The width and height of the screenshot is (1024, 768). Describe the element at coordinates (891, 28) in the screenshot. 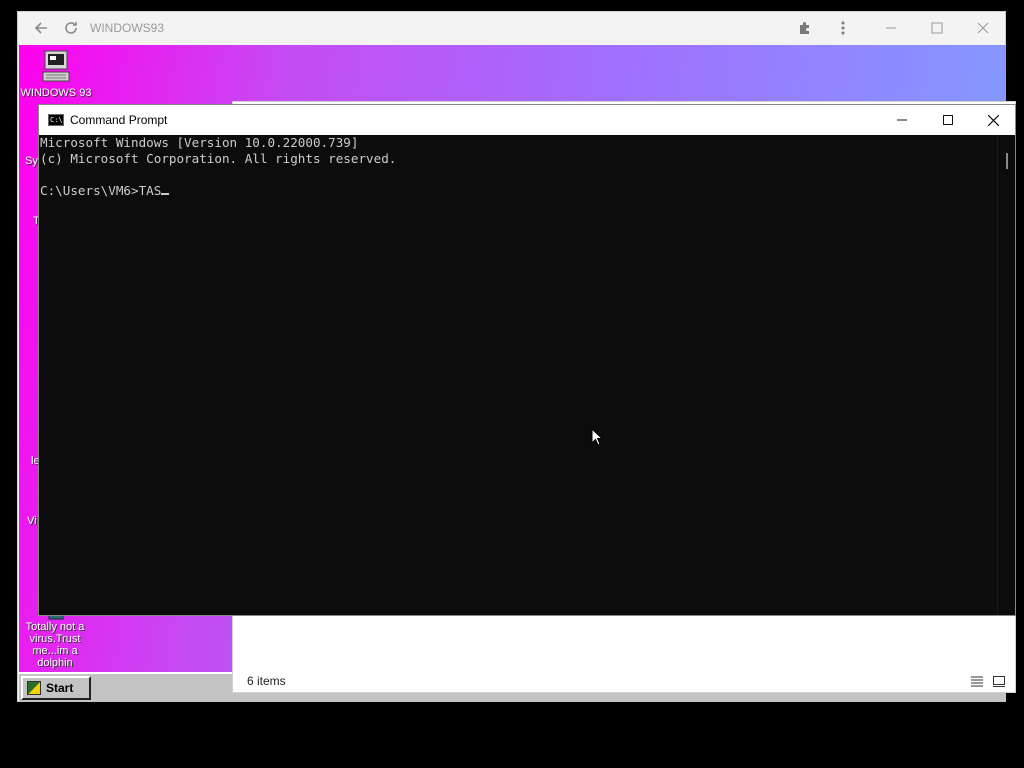

I see `browser-minimize-icon` at that location.